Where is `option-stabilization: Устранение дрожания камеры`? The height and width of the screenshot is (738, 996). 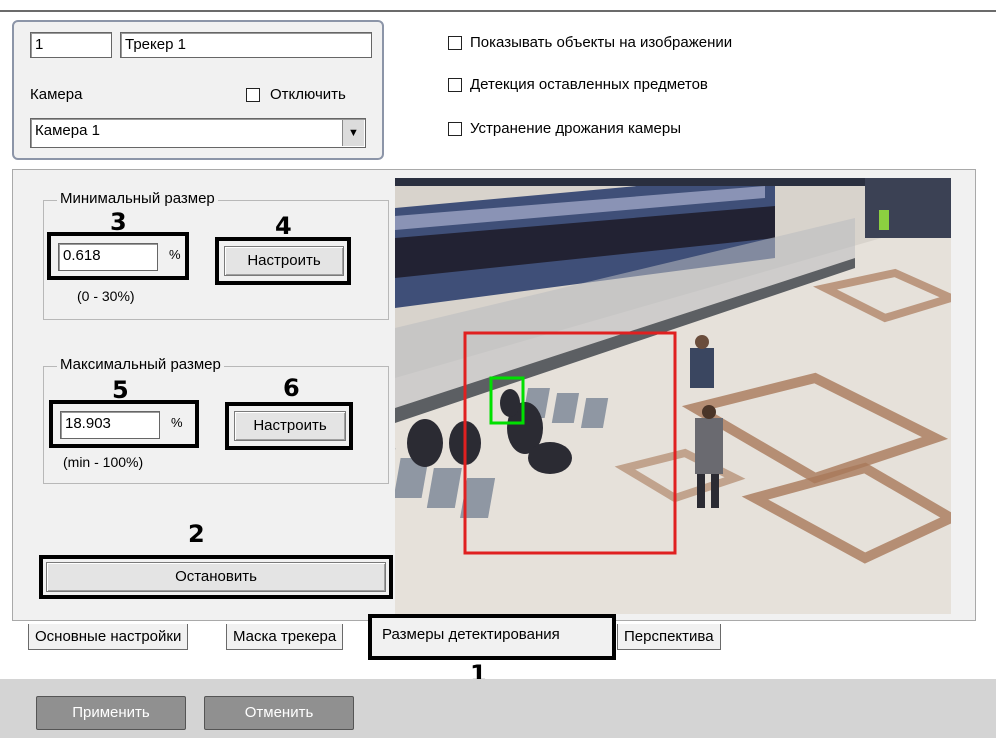
option-stabilization: Устранение дрожания камеры is located at coordinates (564, 128).